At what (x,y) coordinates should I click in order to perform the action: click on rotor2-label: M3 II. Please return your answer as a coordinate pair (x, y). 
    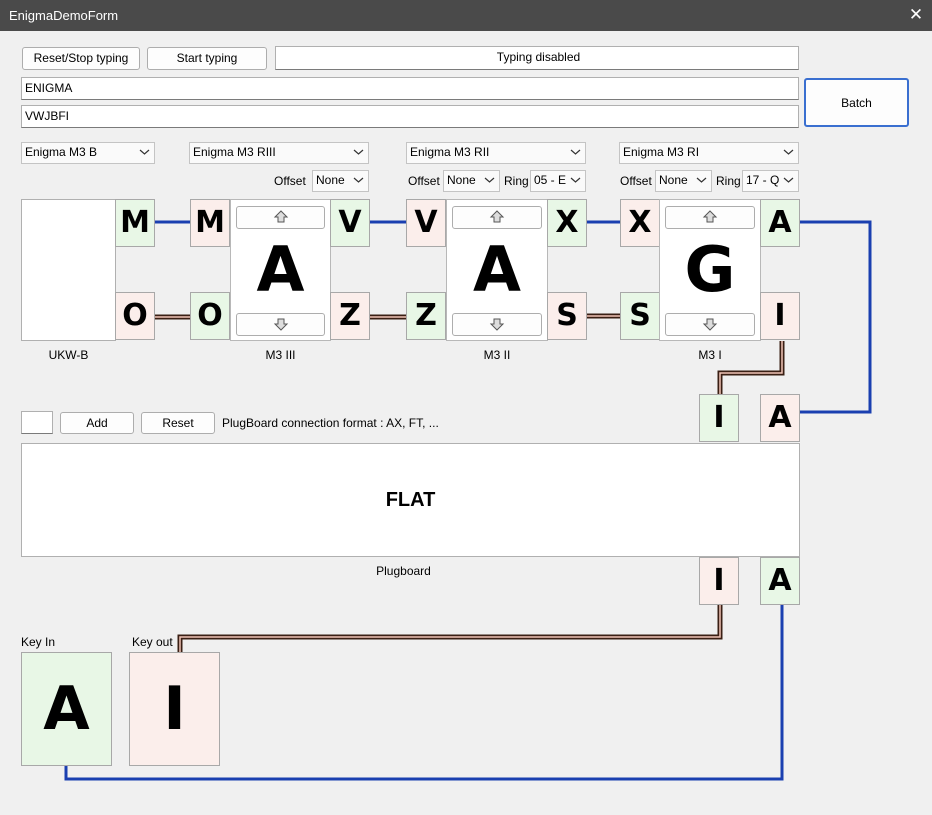
    Looking at the image, I should click on (497, 355).